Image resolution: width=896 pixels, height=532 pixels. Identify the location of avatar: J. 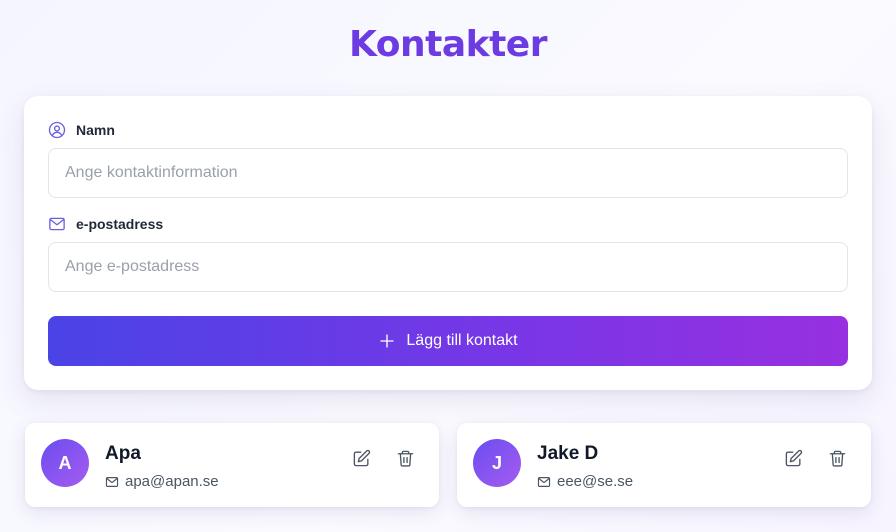
(497, 463).